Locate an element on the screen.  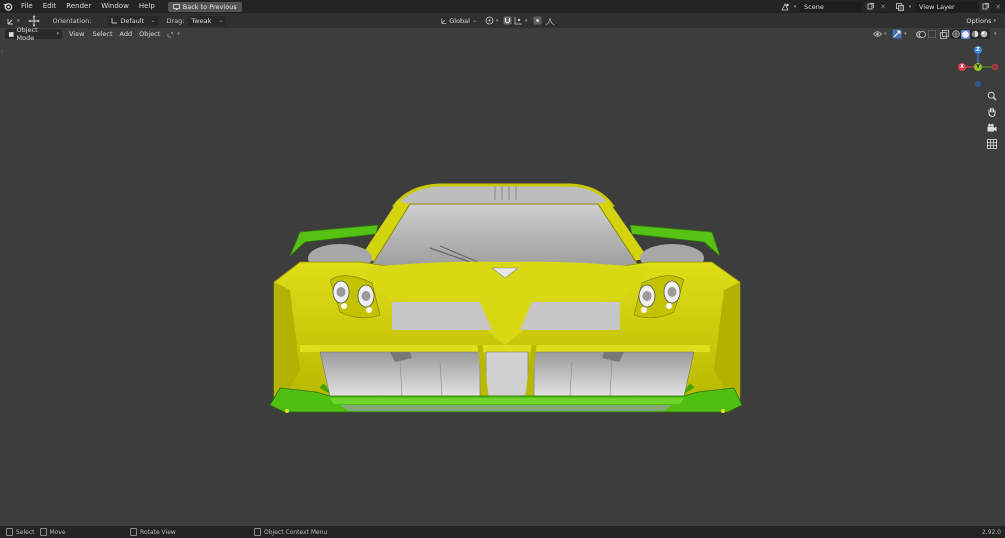
snap-target-button: ▾ is located at coordinates (521, 21).